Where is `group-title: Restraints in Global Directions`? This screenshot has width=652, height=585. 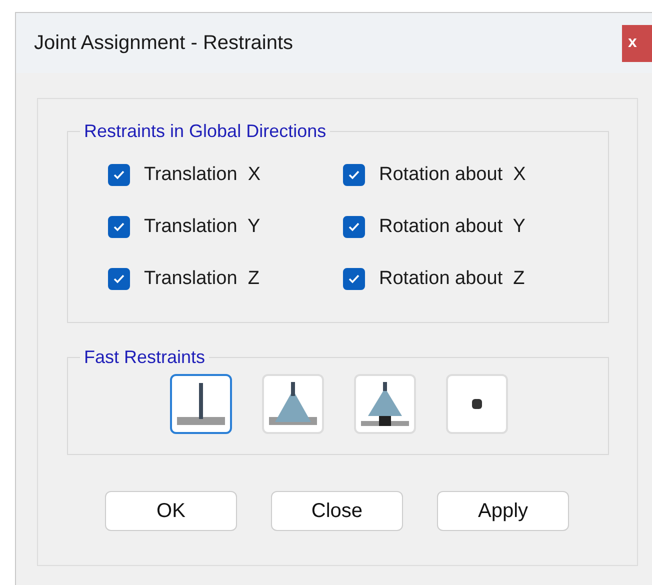
group-title: Restraints in Global Directions is located at coordinates (205, 131).